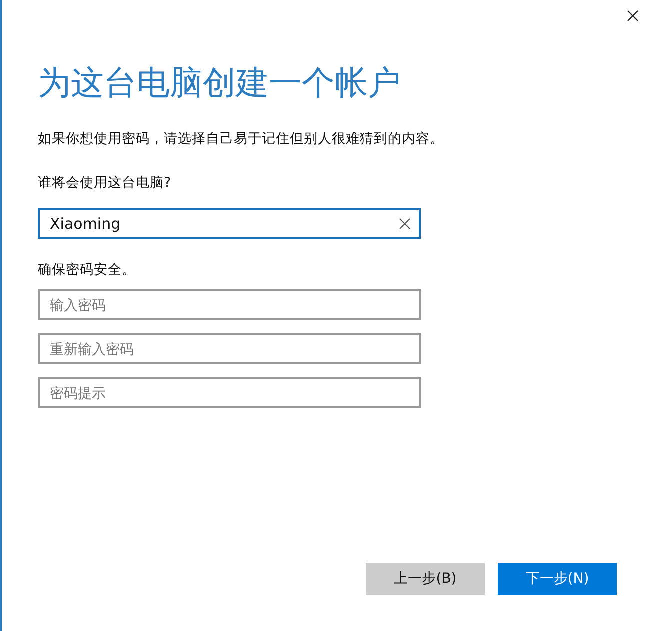 The image size is (654, 631). I want to click on field-label: 谁将会使用这台电脑?, so click(105, 183).